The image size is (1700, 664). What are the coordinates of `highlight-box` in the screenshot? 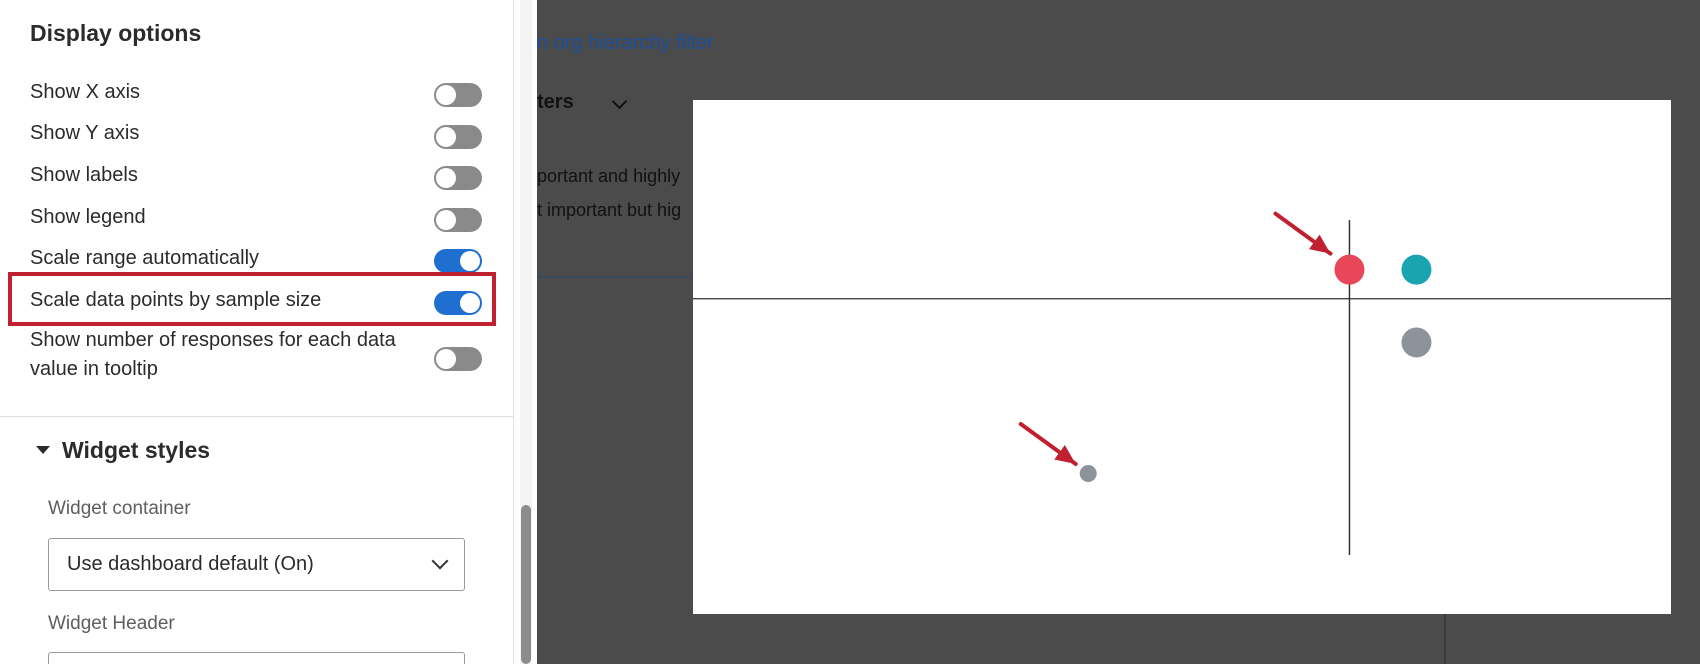 It's located at (252, 299).